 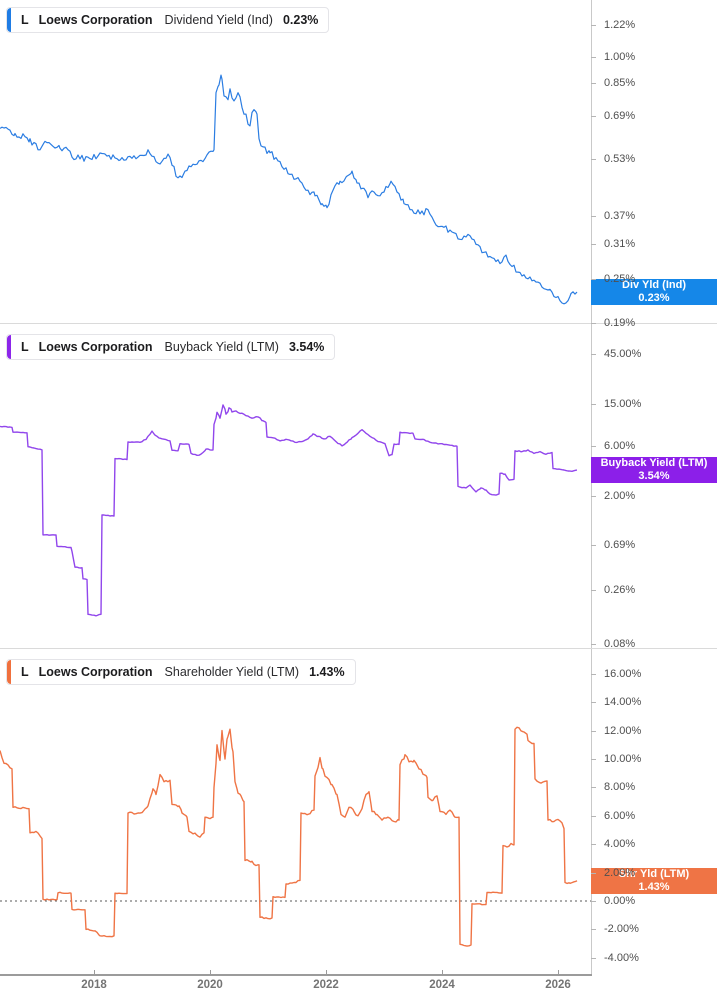 I want to click on metric-value: 0.23%, so click(x=300, y=20).